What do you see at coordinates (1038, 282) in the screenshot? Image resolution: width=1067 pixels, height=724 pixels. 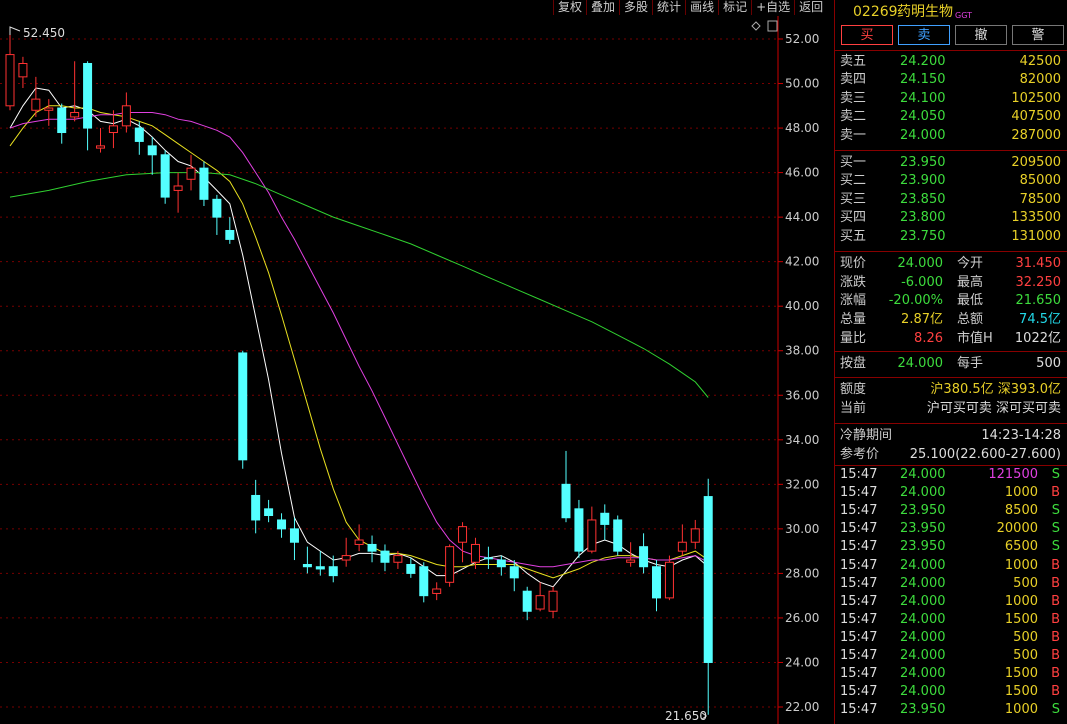 I see `value-high: 32.250` at bounding box center [1038, 282].